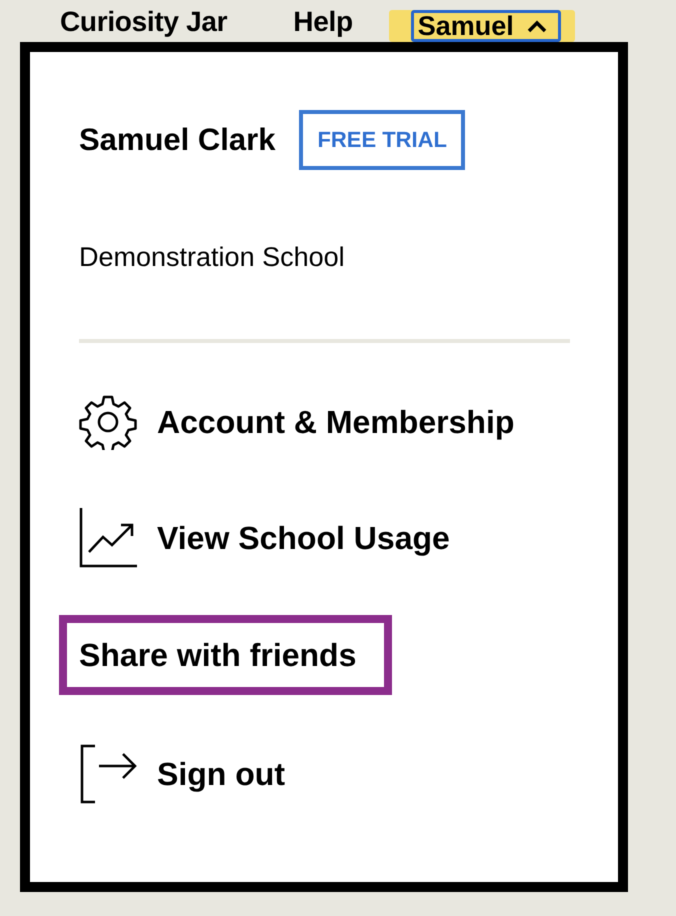 The width and height of the screenshot is (676, 916). I want to click on chart-icon, so click(108, 538).